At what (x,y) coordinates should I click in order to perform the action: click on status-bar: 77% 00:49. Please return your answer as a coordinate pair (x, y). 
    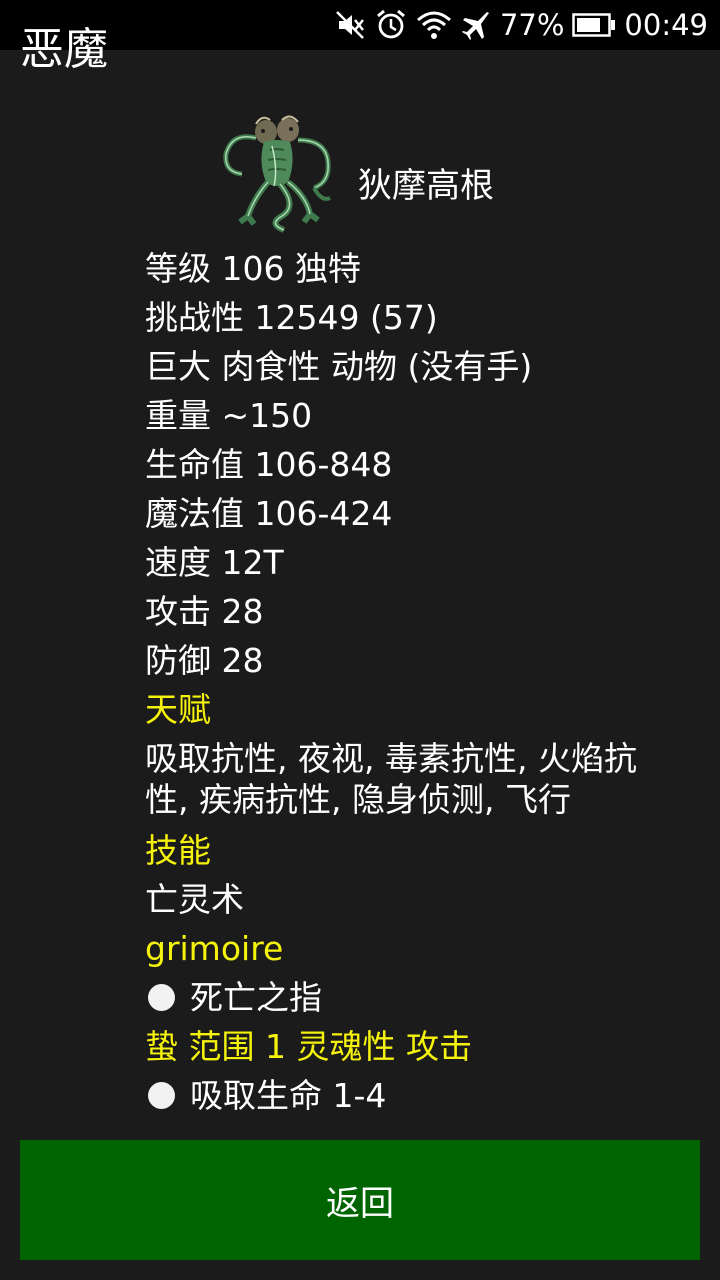
    Looking at the image, I should click on (360, 25).